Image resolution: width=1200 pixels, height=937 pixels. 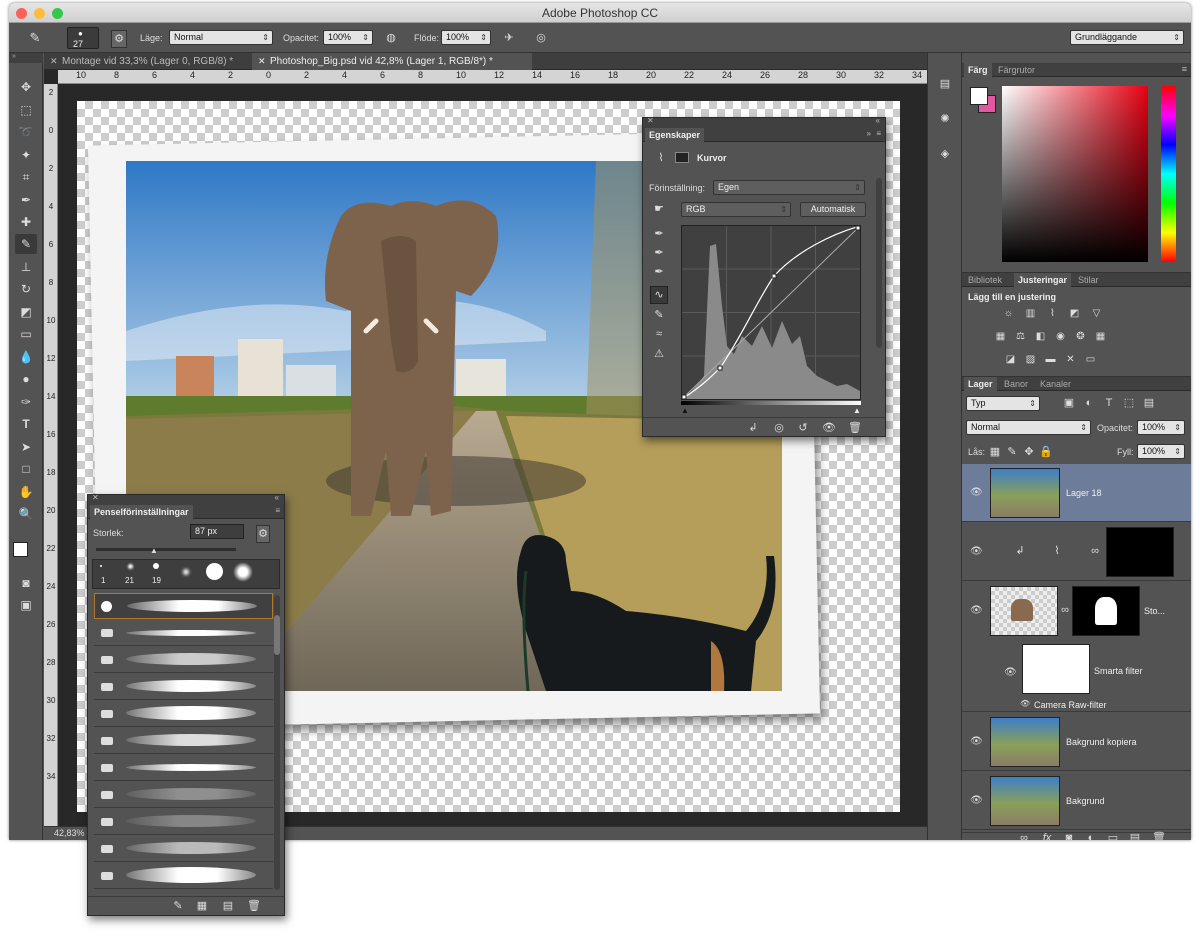 What do you see at coordinates (26, 200) in the screenshot?
I see `eyedropper-tool-icon: ✒` at bounding box center [26, 200].